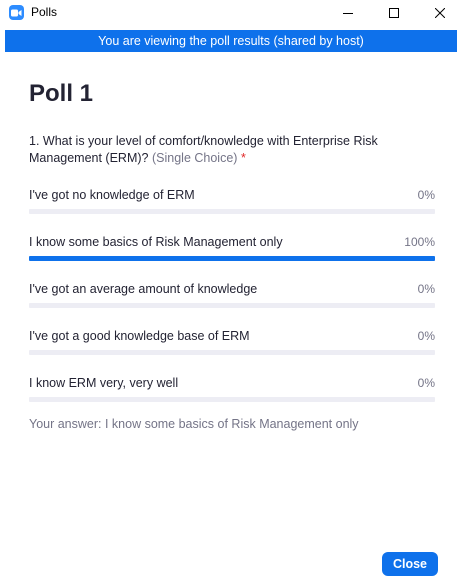 The height and width of the screenshot is (579, 463). What do you see at coordinates (419, 242) in the screenshot?
I see `option-percent: 100%` at bounding box center [419, 242].